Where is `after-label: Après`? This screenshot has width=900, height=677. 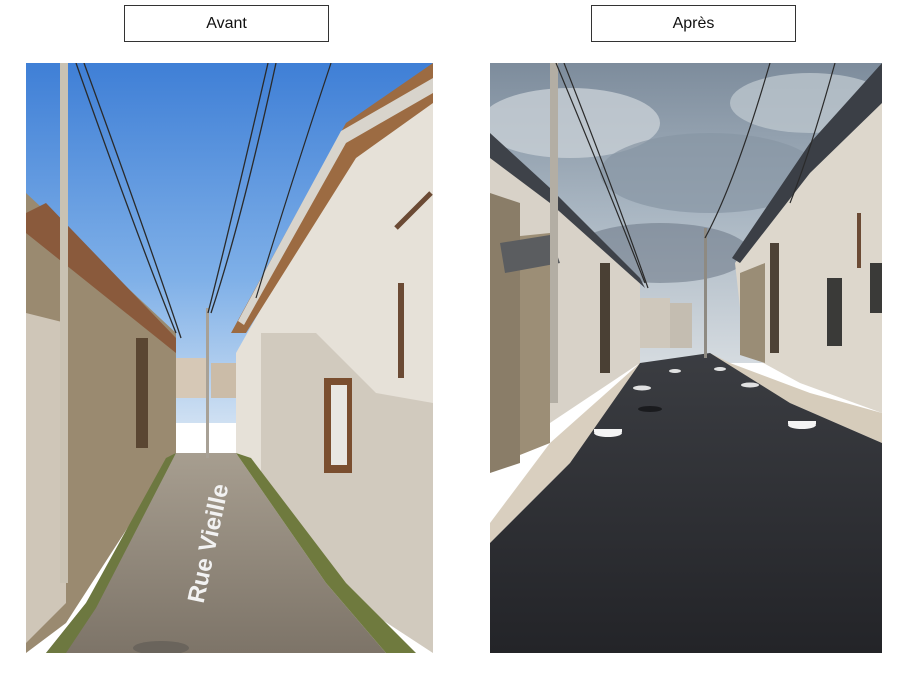 after-label: Après is located at coordinates (693, 23).